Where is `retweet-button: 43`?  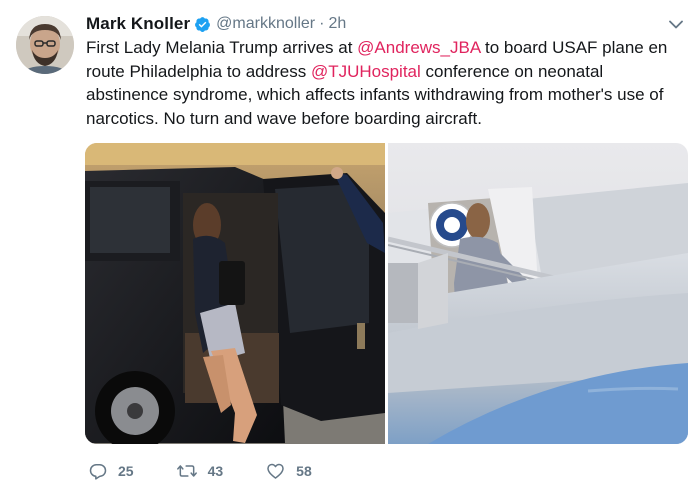
retweet-button: 43 is located at coordinates (200, 471).